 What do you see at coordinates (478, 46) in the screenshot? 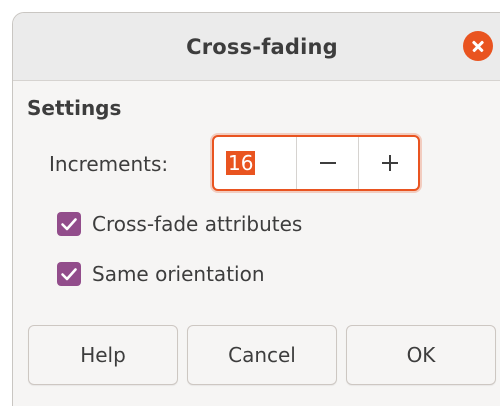
I see `close-icon` at bounding box center [478, 46].